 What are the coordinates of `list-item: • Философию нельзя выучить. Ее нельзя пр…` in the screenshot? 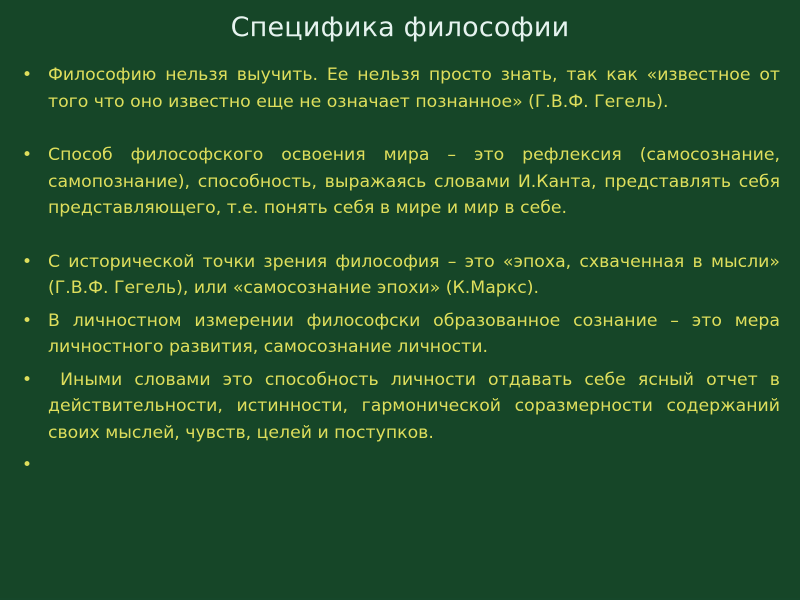 It's located at (400, 88).